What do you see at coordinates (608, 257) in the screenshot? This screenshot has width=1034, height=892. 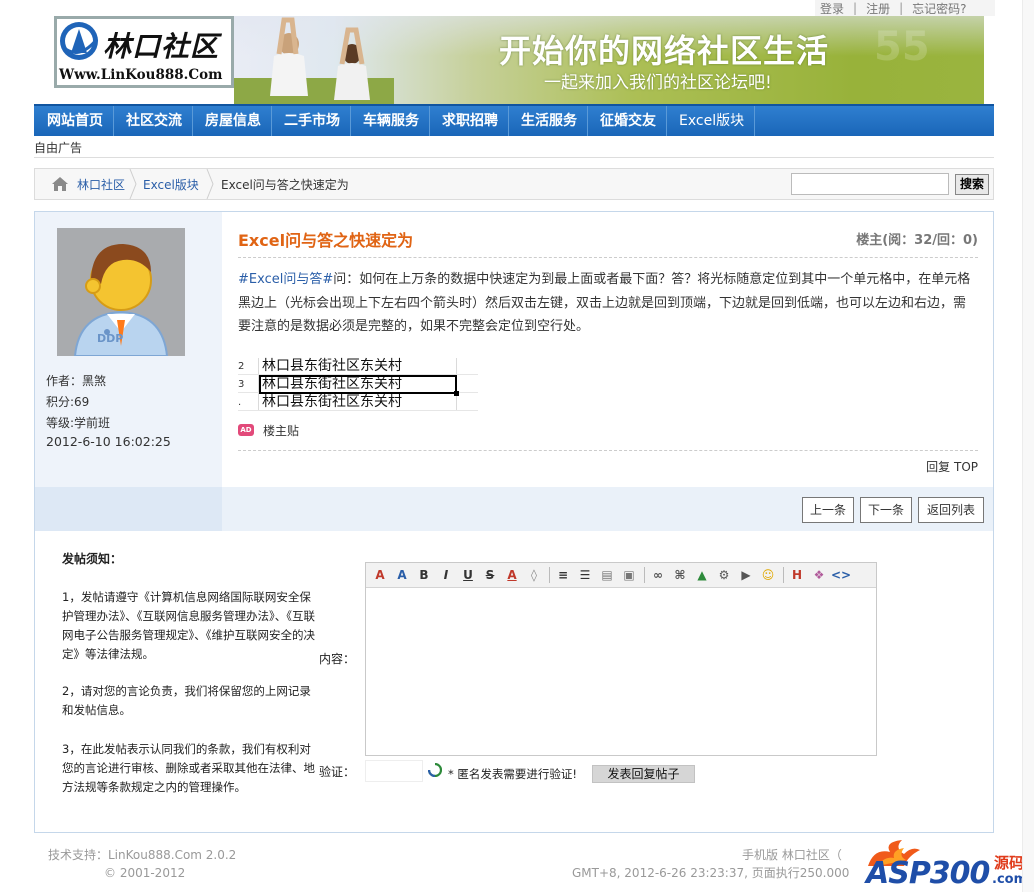 I see `divider` at bounding box center [608, 257].